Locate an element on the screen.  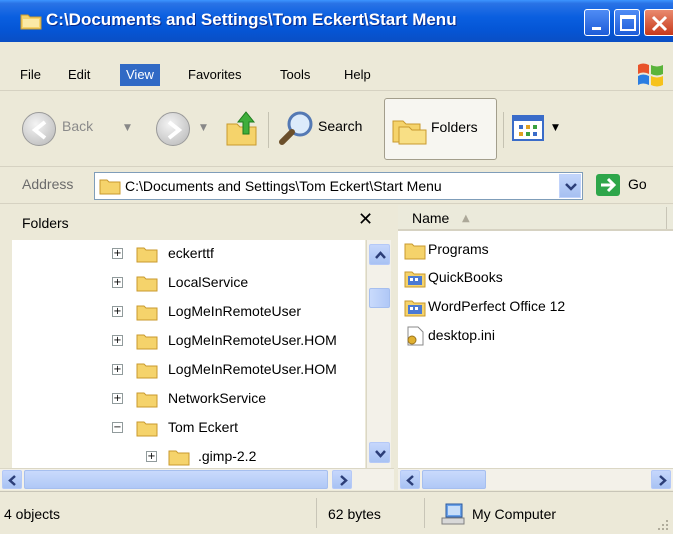
my-computer-icon is located at coordinates (453, 514).